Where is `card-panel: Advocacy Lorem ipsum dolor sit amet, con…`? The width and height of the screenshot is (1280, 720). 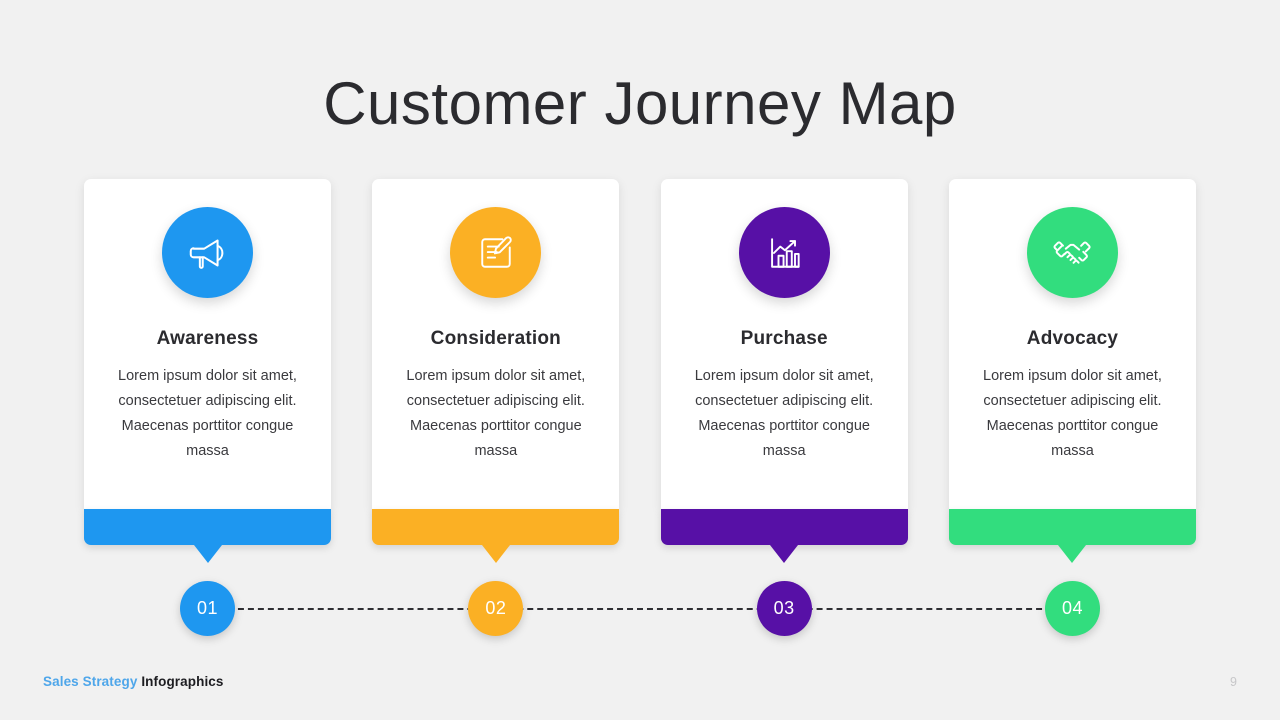
card-panel: Advocacy Lorem ipsum dolor sit amet, con… is located at coordinates (1072, 344).